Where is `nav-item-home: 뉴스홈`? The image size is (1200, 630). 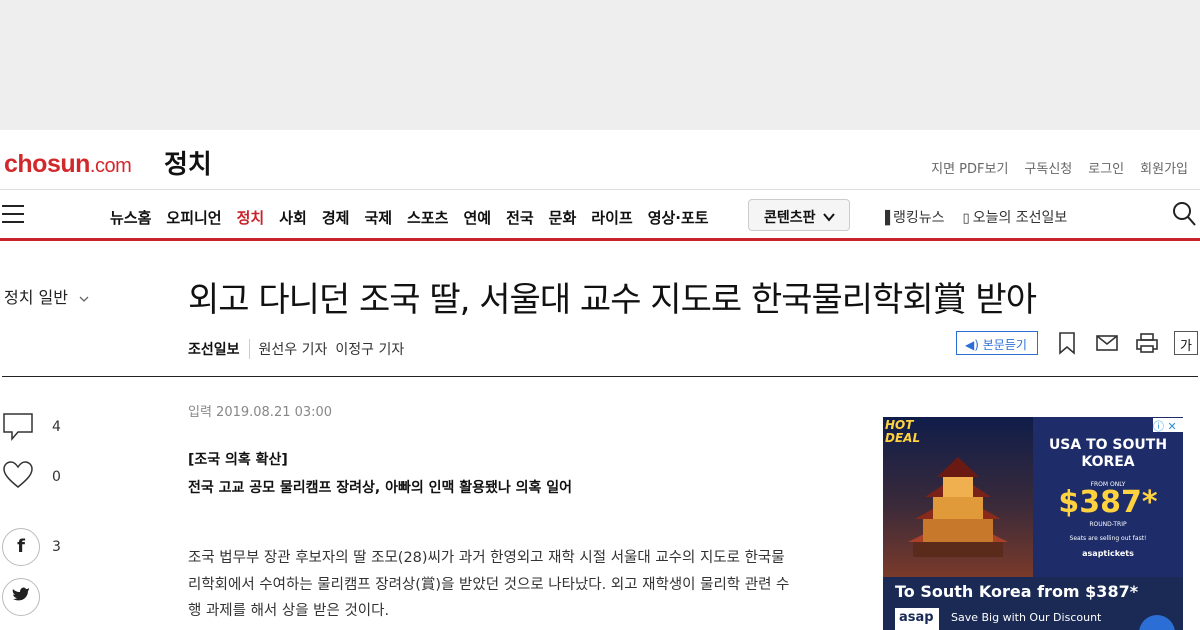 nav-item-home: 뉴스홈 is located at coordinates (130, 217).